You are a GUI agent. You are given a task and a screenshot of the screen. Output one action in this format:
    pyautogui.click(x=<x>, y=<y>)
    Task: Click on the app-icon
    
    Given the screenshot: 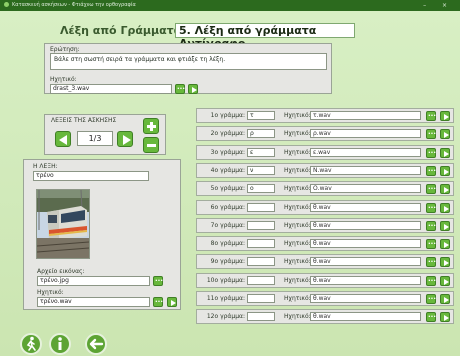 What is the action you would take?
    pyautogui.click(x=6, y=4)
    